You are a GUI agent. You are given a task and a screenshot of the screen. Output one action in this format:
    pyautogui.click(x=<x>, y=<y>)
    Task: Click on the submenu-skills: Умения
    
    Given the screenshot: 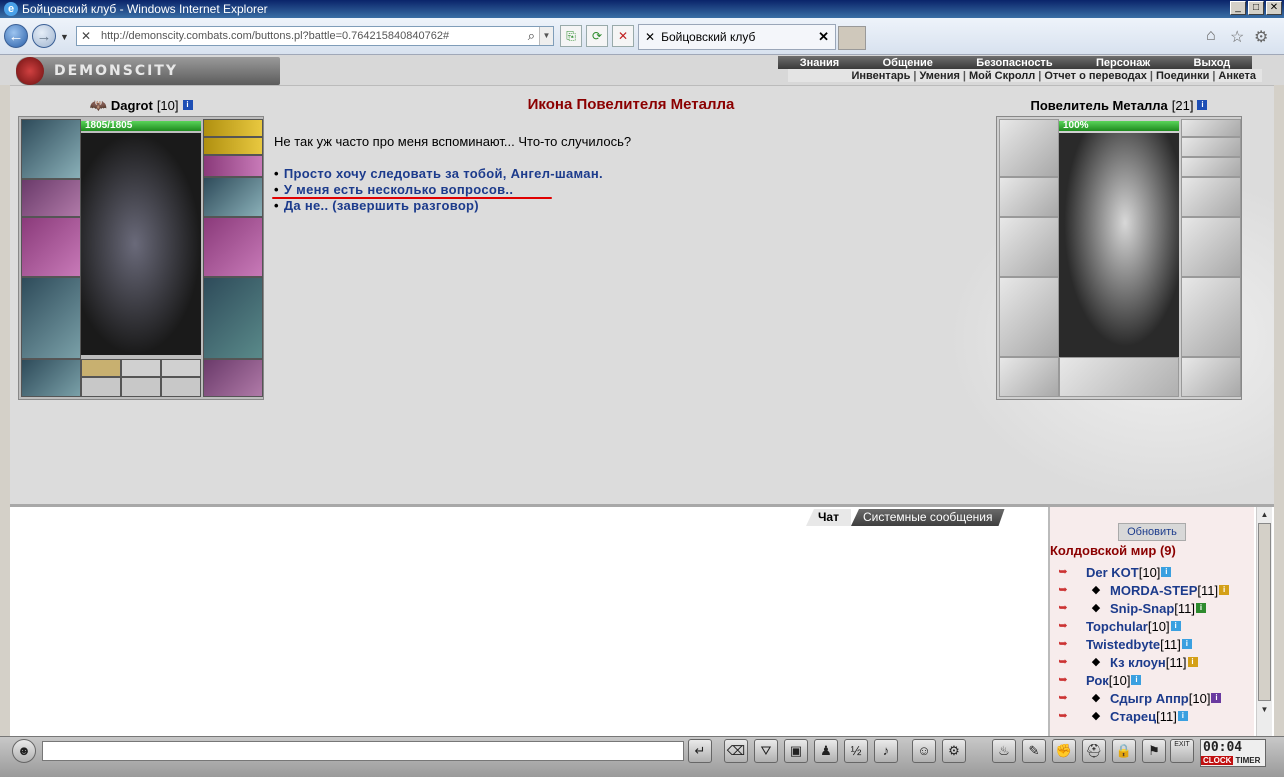 What is the action you would take?
    pyautogui.click(x=940, y=76)
    